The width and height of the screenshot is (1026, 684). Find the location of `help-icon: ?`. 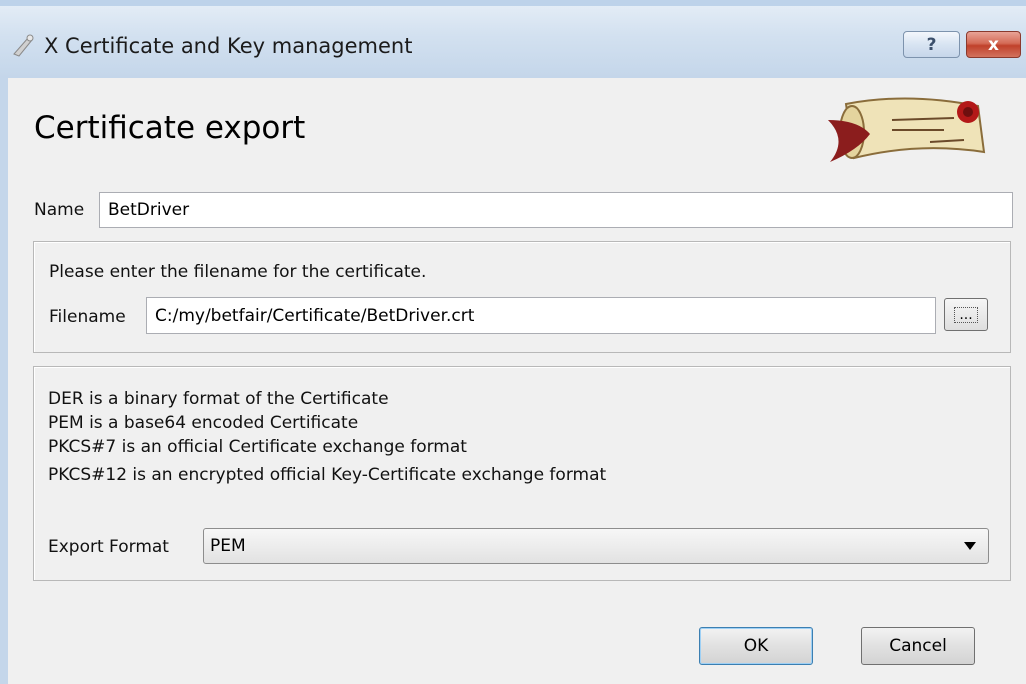

help-icon: ? is located at coordinates (931, 44).